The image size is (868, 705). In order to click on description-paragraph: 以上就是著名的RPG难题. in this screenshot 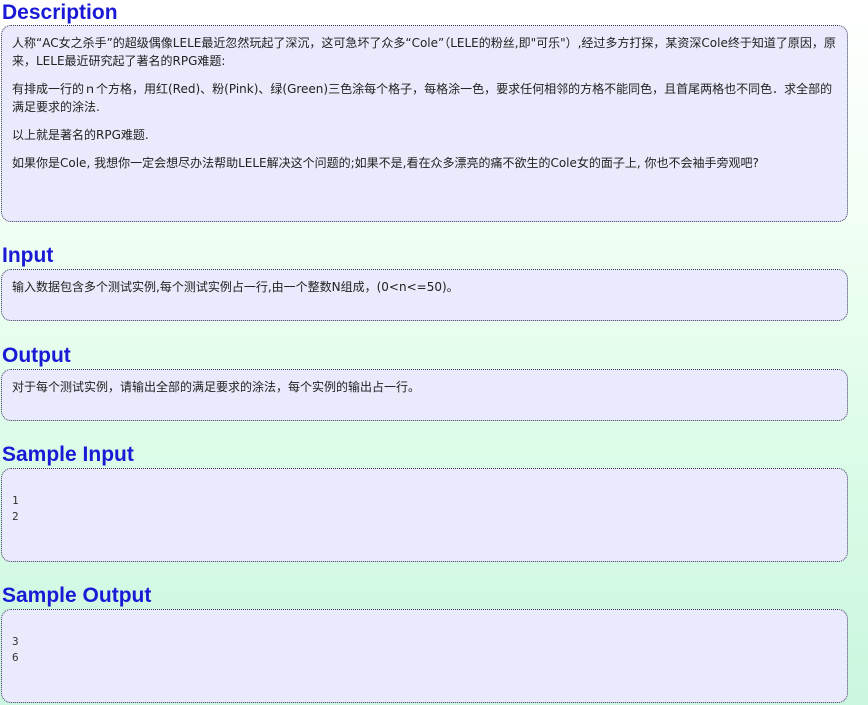, I will do `click(80, 135)`.